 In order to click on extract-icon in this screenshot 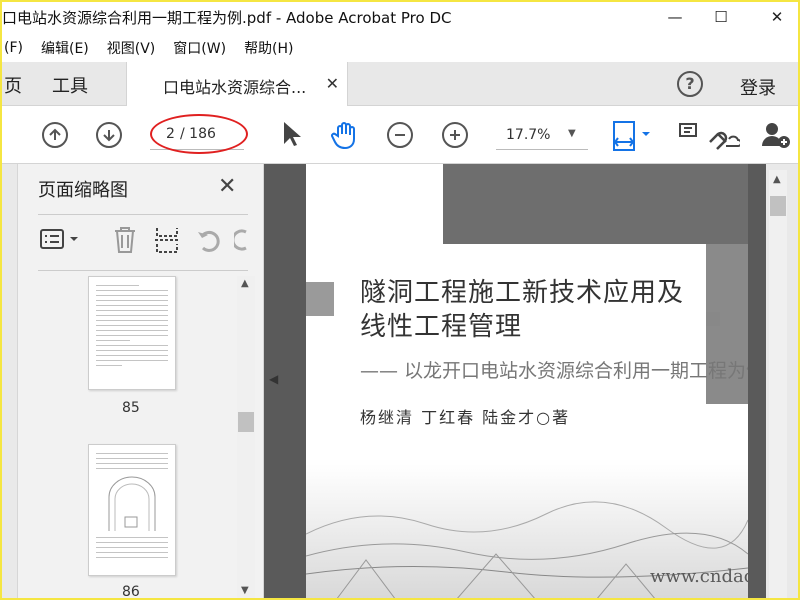, I will do `click(167, 242)`.